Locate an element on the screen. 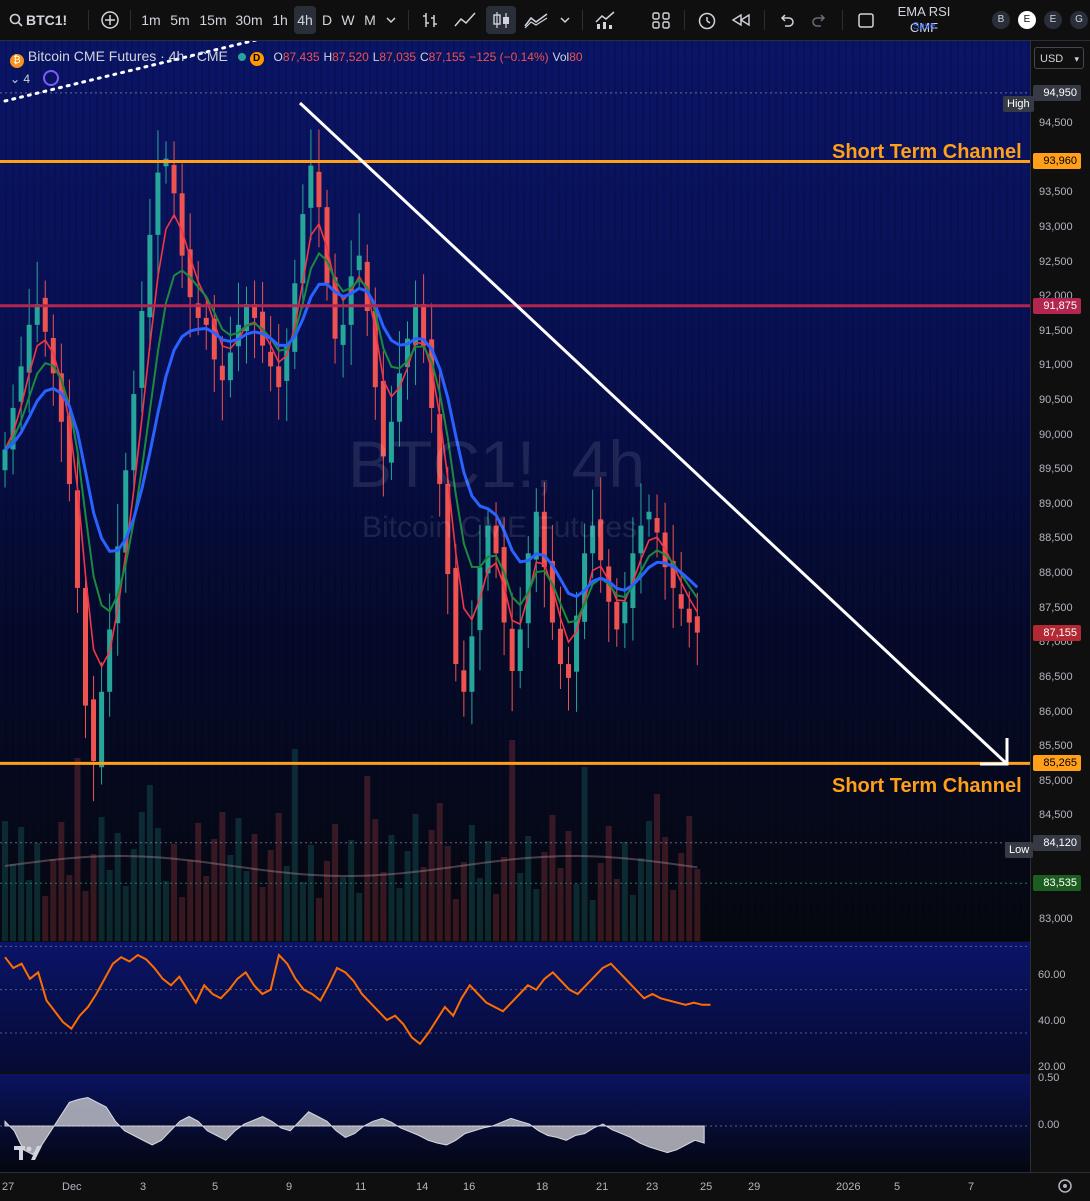  price-tick: 93,000 is located at coordinates (1056, 226).